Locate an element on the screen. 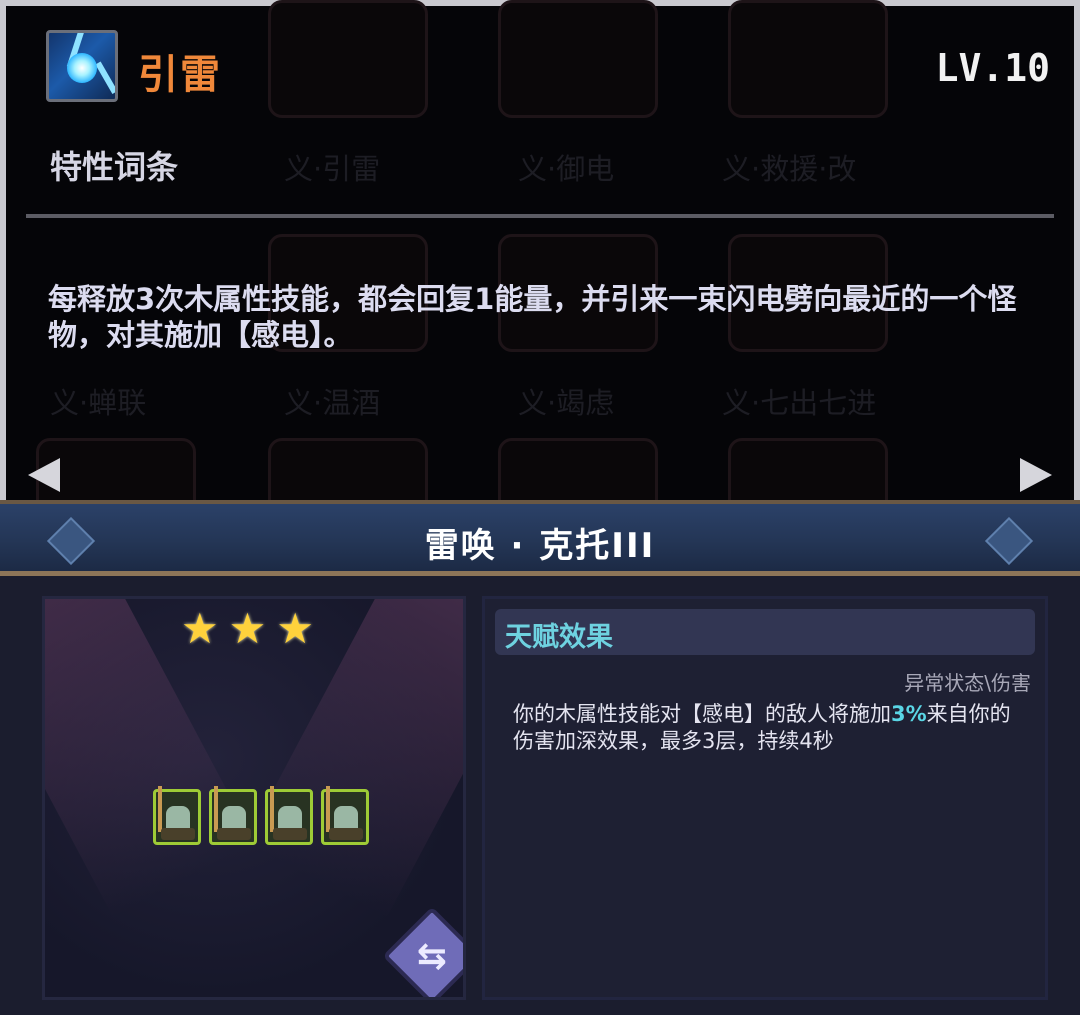  hero-title: 雷唤 · 克托III is located at coordinates (540, 546).